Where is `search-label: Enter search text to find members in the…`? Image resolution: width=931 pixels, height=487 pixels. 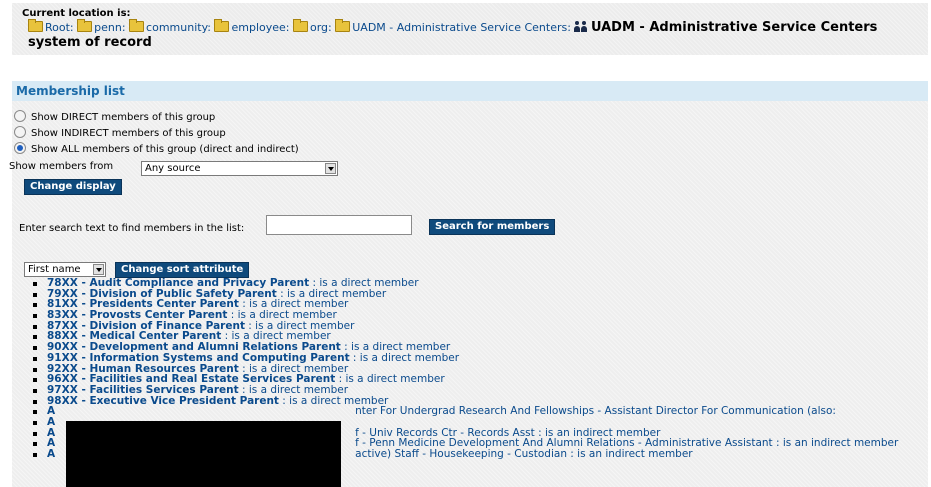 search-label: Enter search text to find members in the… is located at coordinates (132, 228).